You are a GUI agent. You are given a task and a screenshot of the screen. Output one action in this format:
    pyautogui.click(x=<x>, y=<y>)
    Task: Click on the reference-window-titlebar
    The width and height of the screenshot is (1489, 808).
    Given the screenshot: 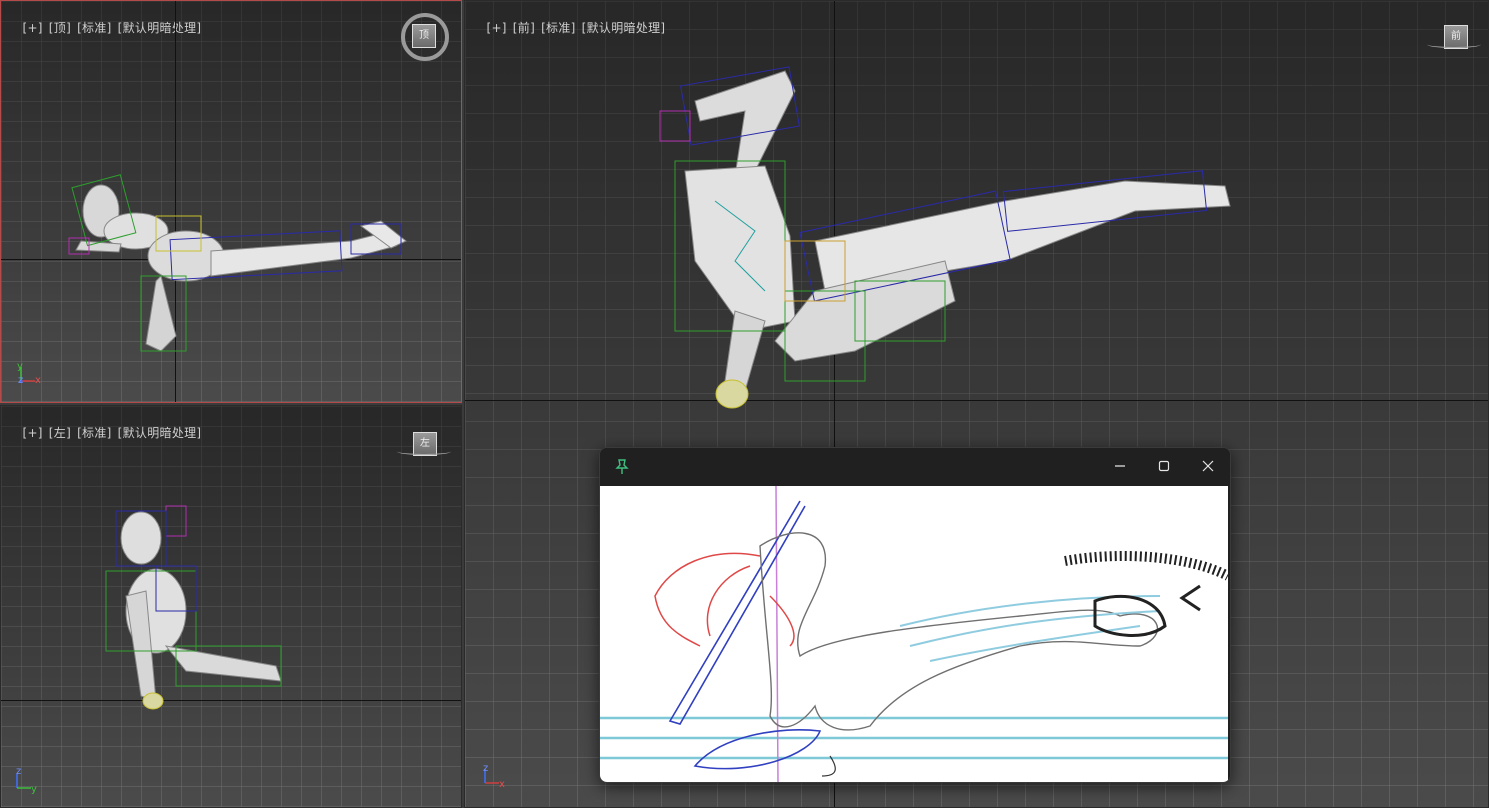 What is the action you would take?
    pyautogui.click(x=915, y=467)
    